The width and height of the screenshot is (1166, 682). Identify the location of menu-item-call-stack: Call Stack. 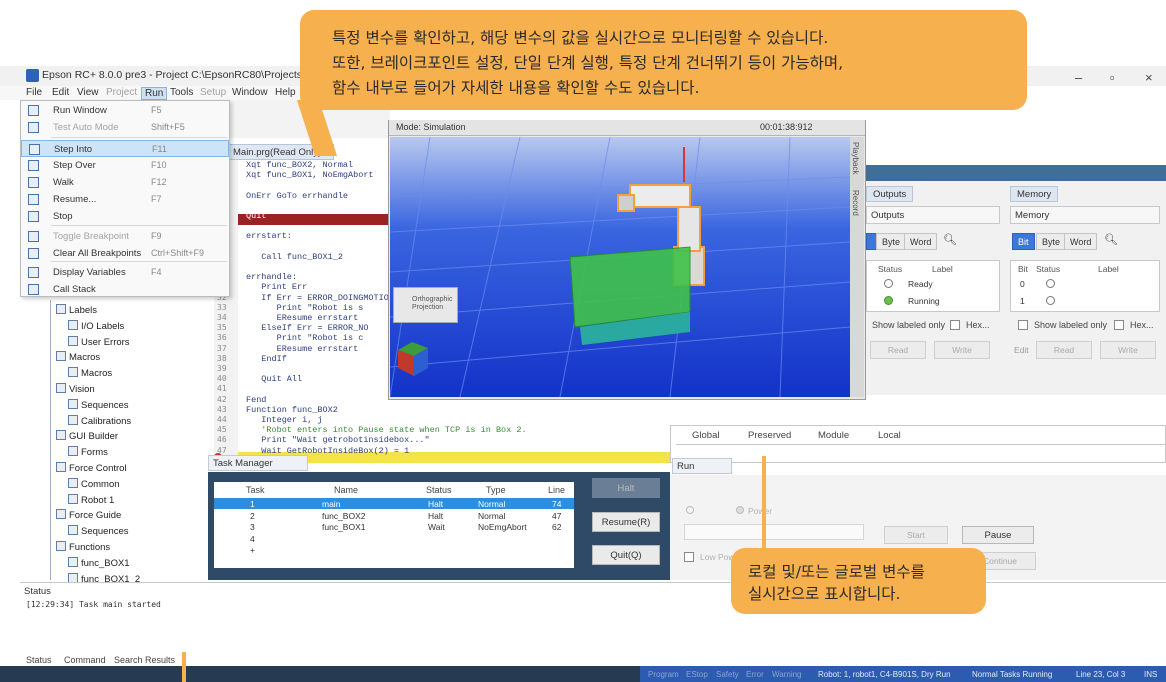
(125, 289).